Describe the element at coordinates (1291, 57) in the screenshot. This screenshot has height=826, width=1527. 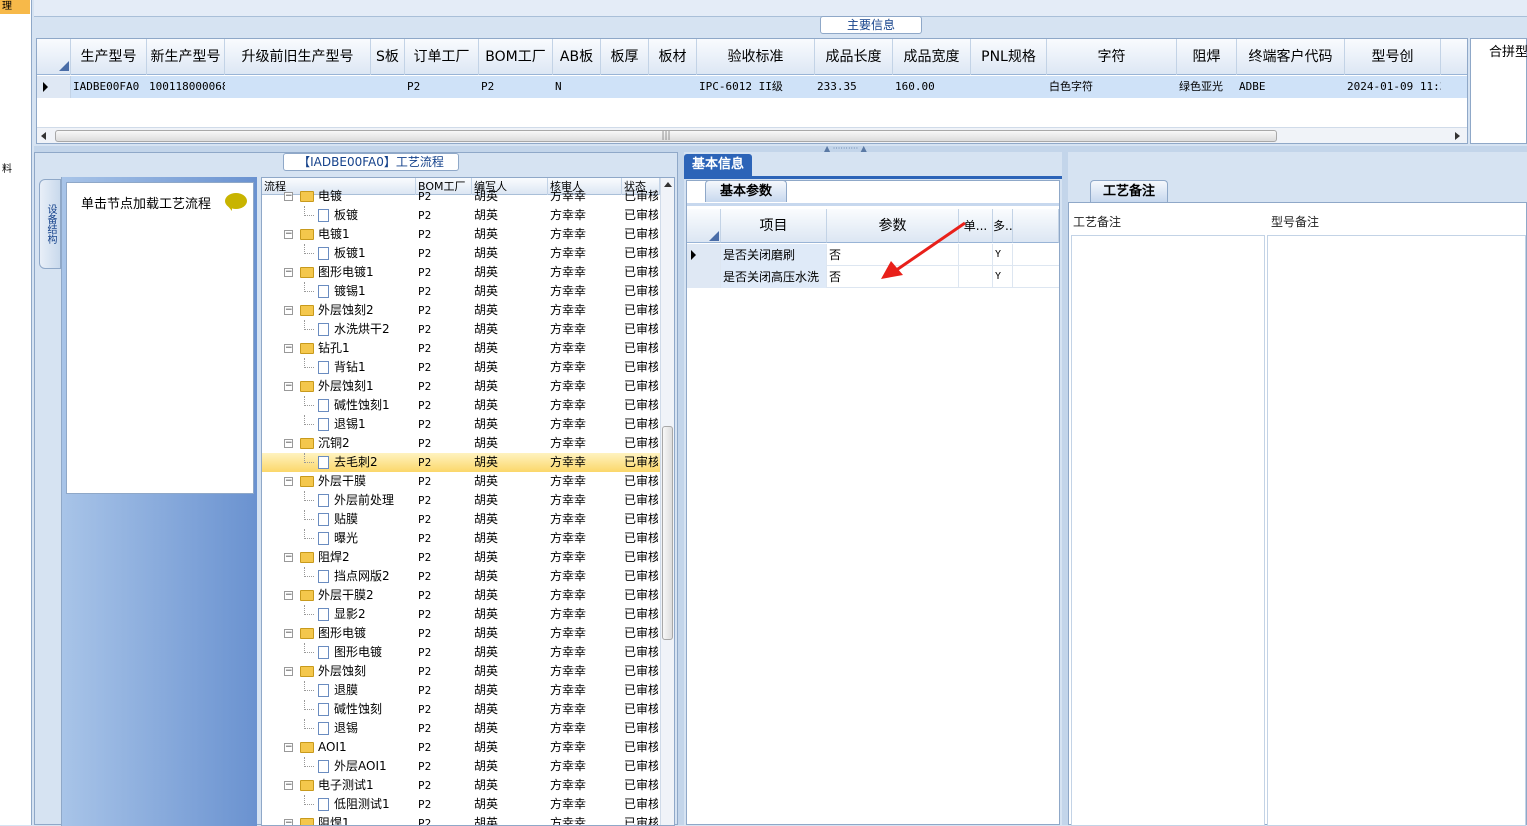
I see `column-header: 终端客户代码` at that location.